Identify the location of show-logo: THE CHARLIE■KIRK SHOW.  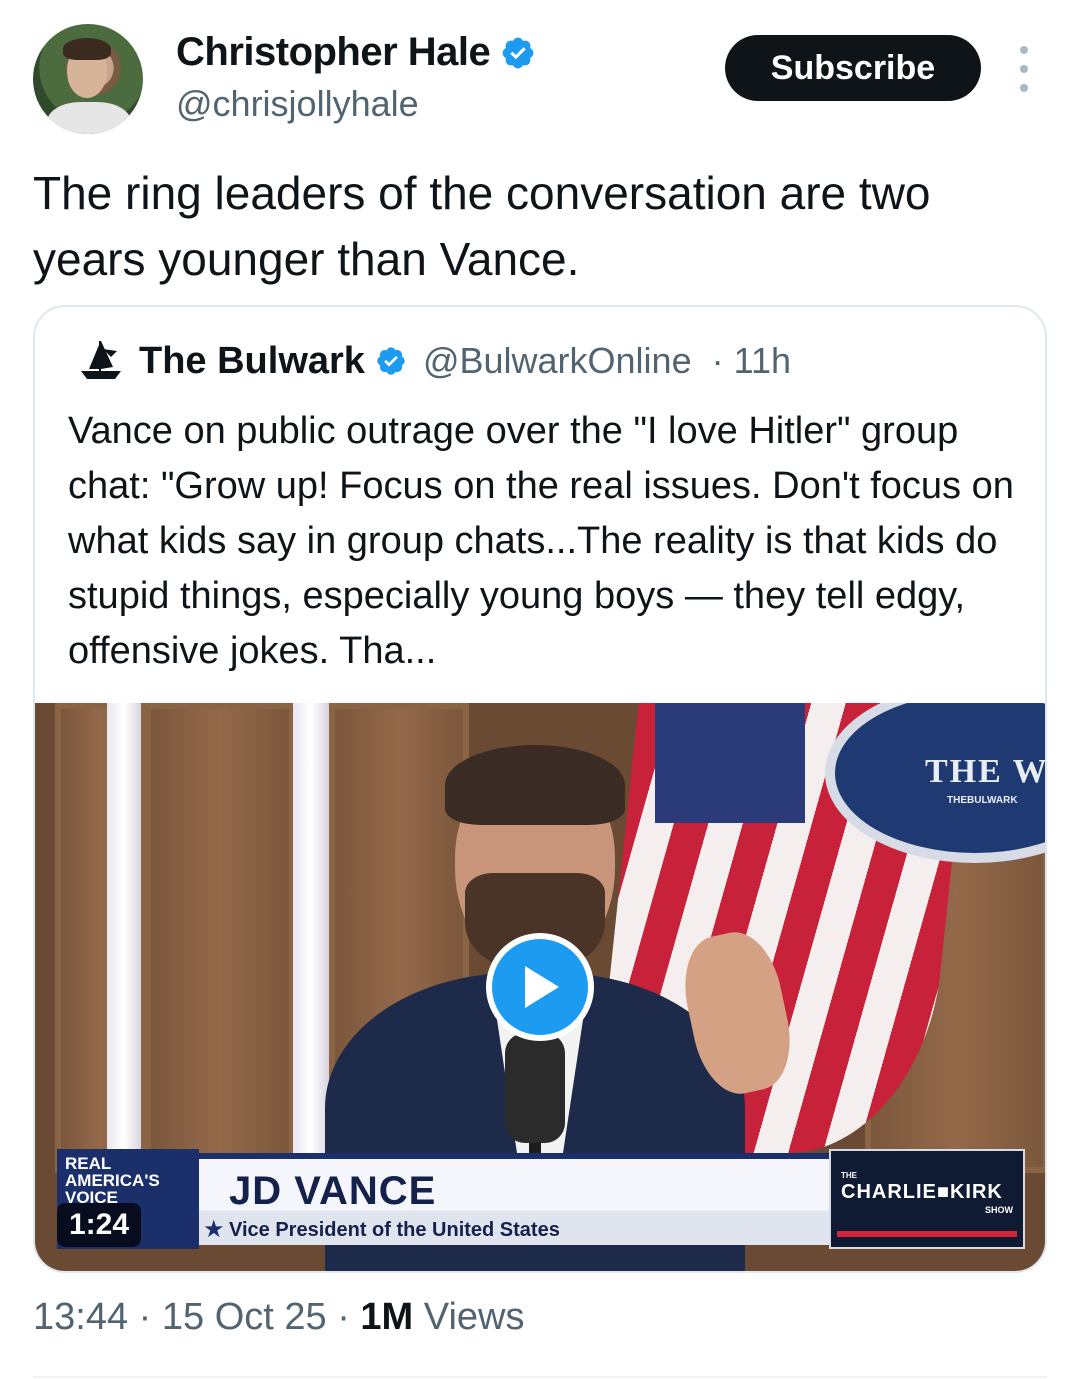
(927, 1199).